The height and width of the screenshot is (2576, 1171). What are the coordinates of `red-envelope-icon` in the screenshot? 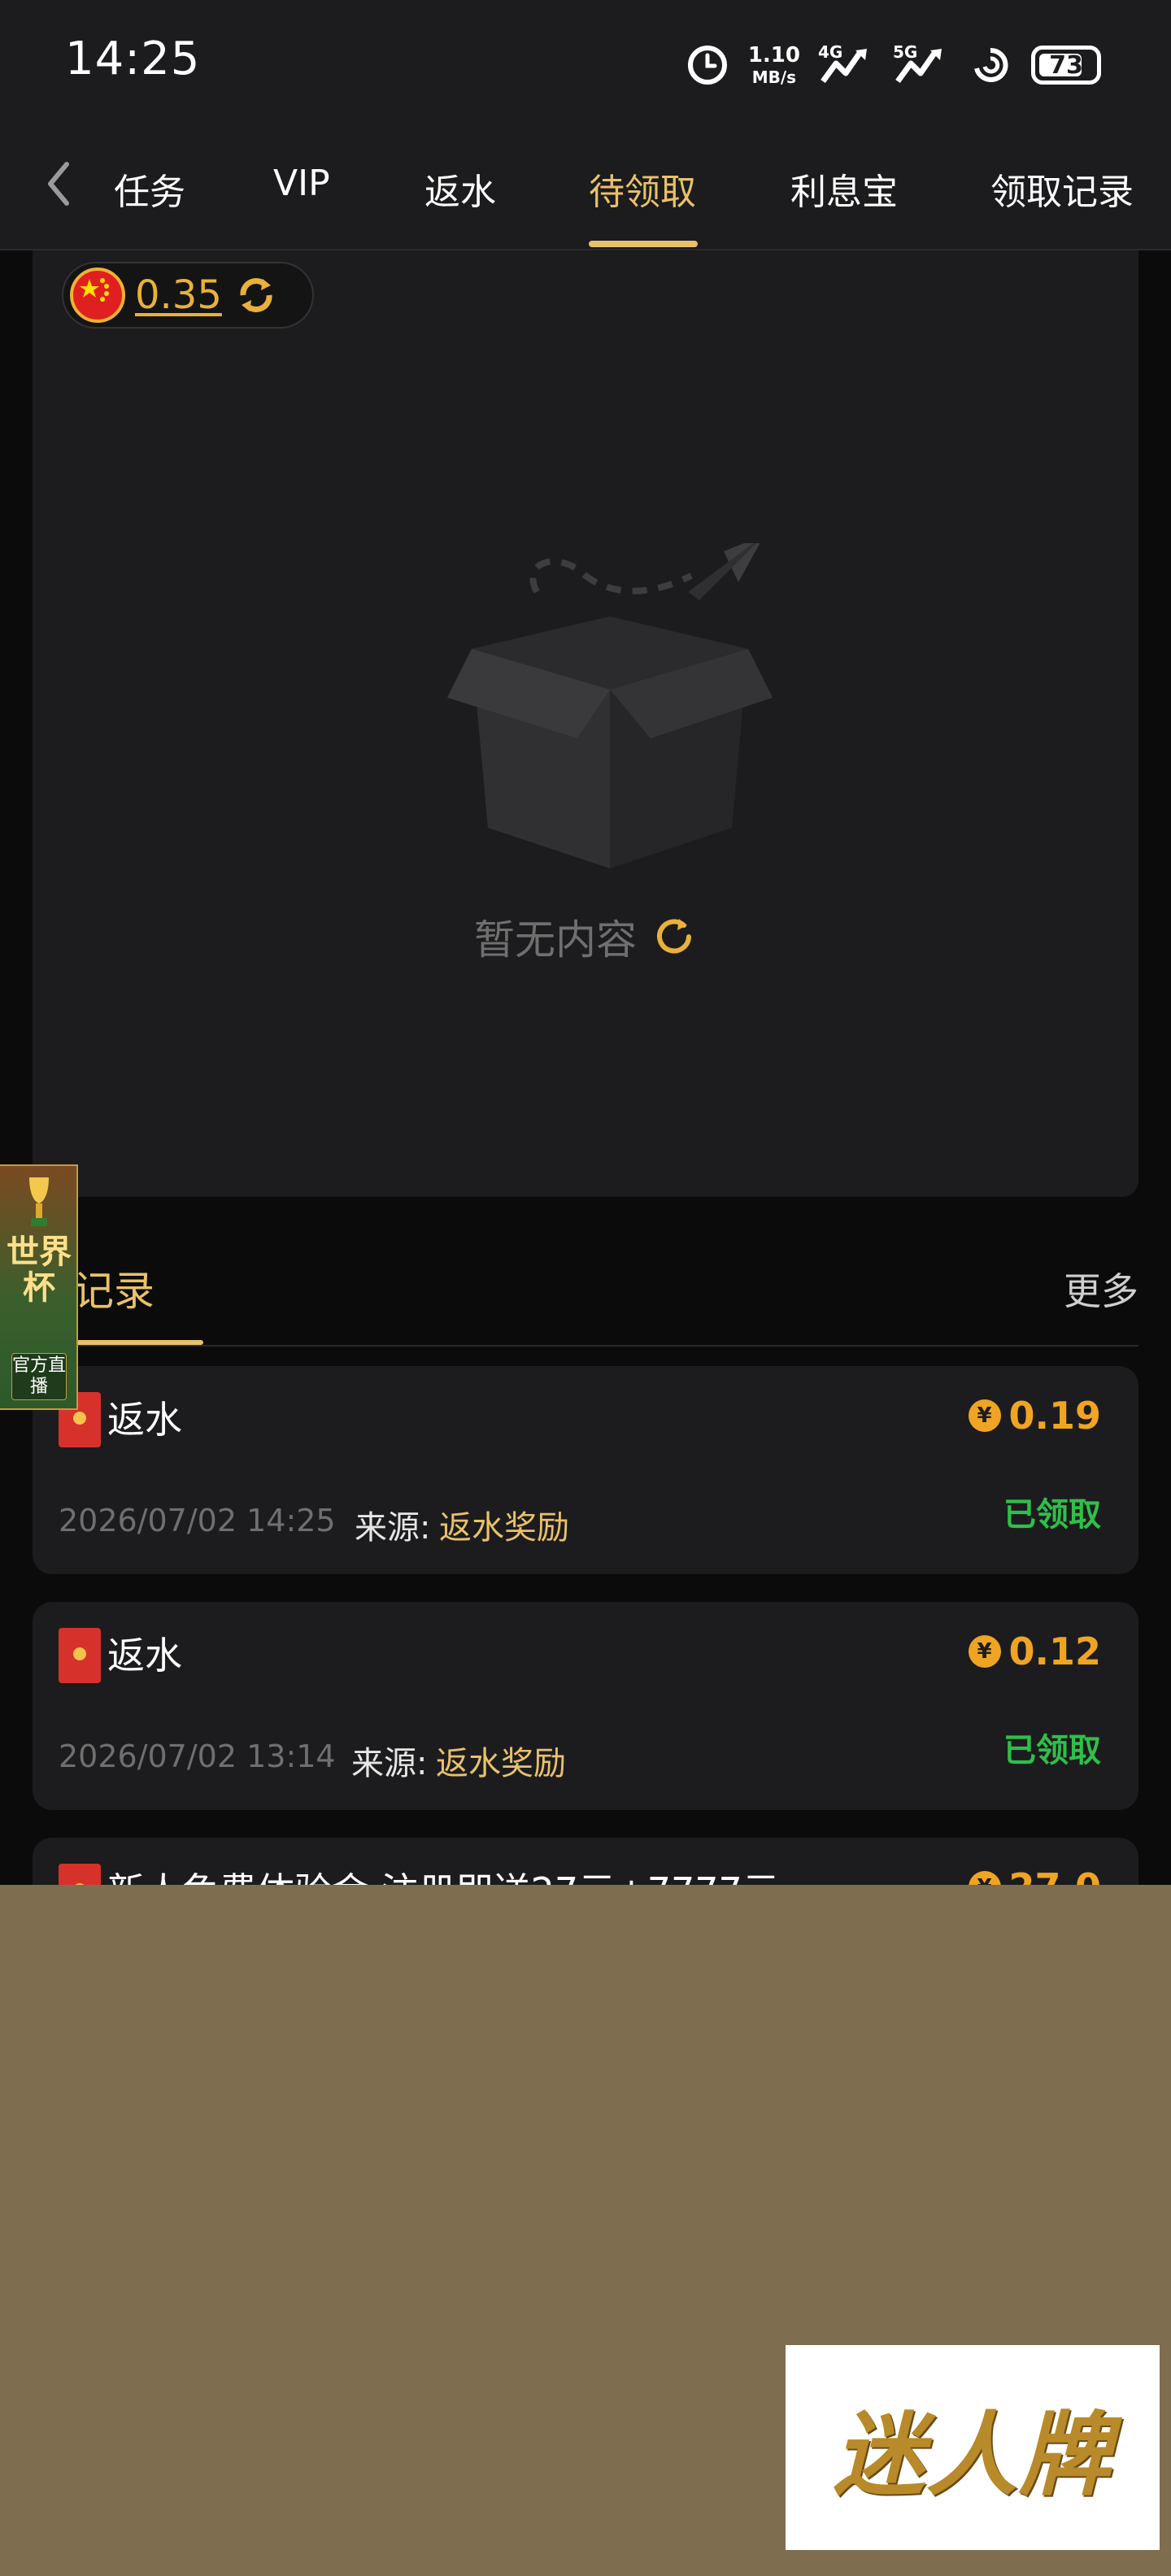 It's located at (80, 1655).